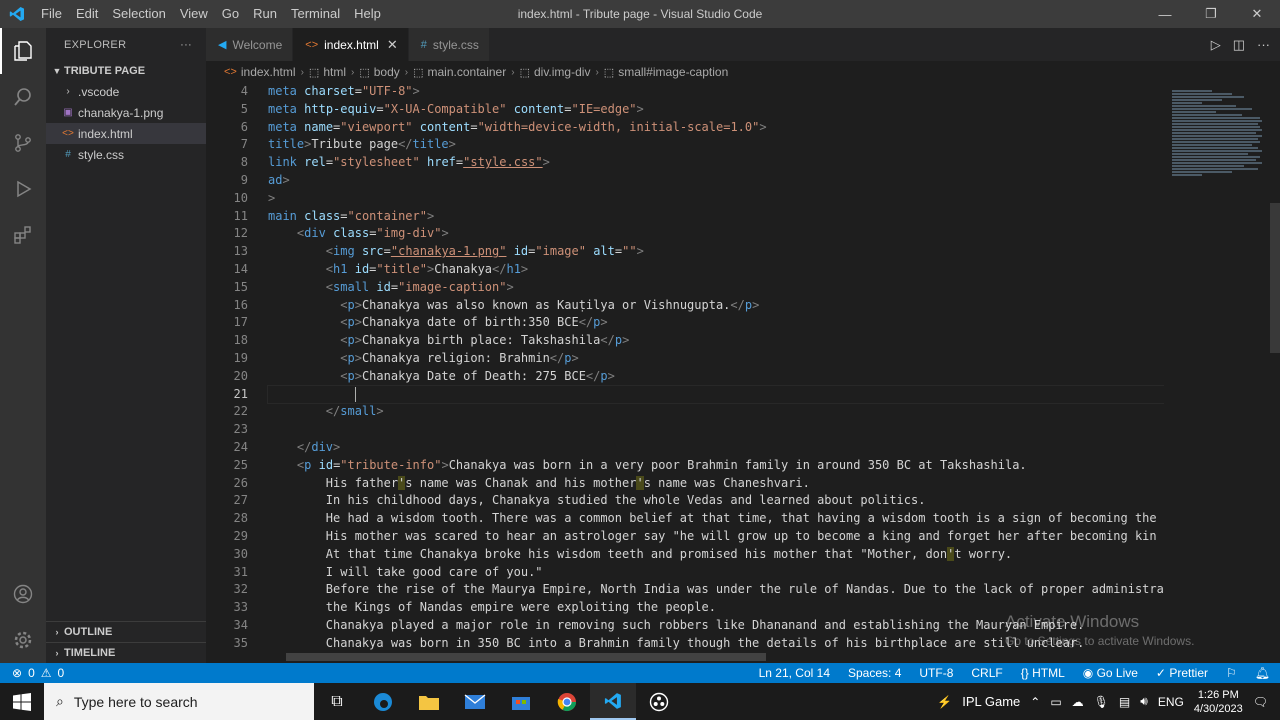  I want to click on edge-browser-icon, so click(383, 701).